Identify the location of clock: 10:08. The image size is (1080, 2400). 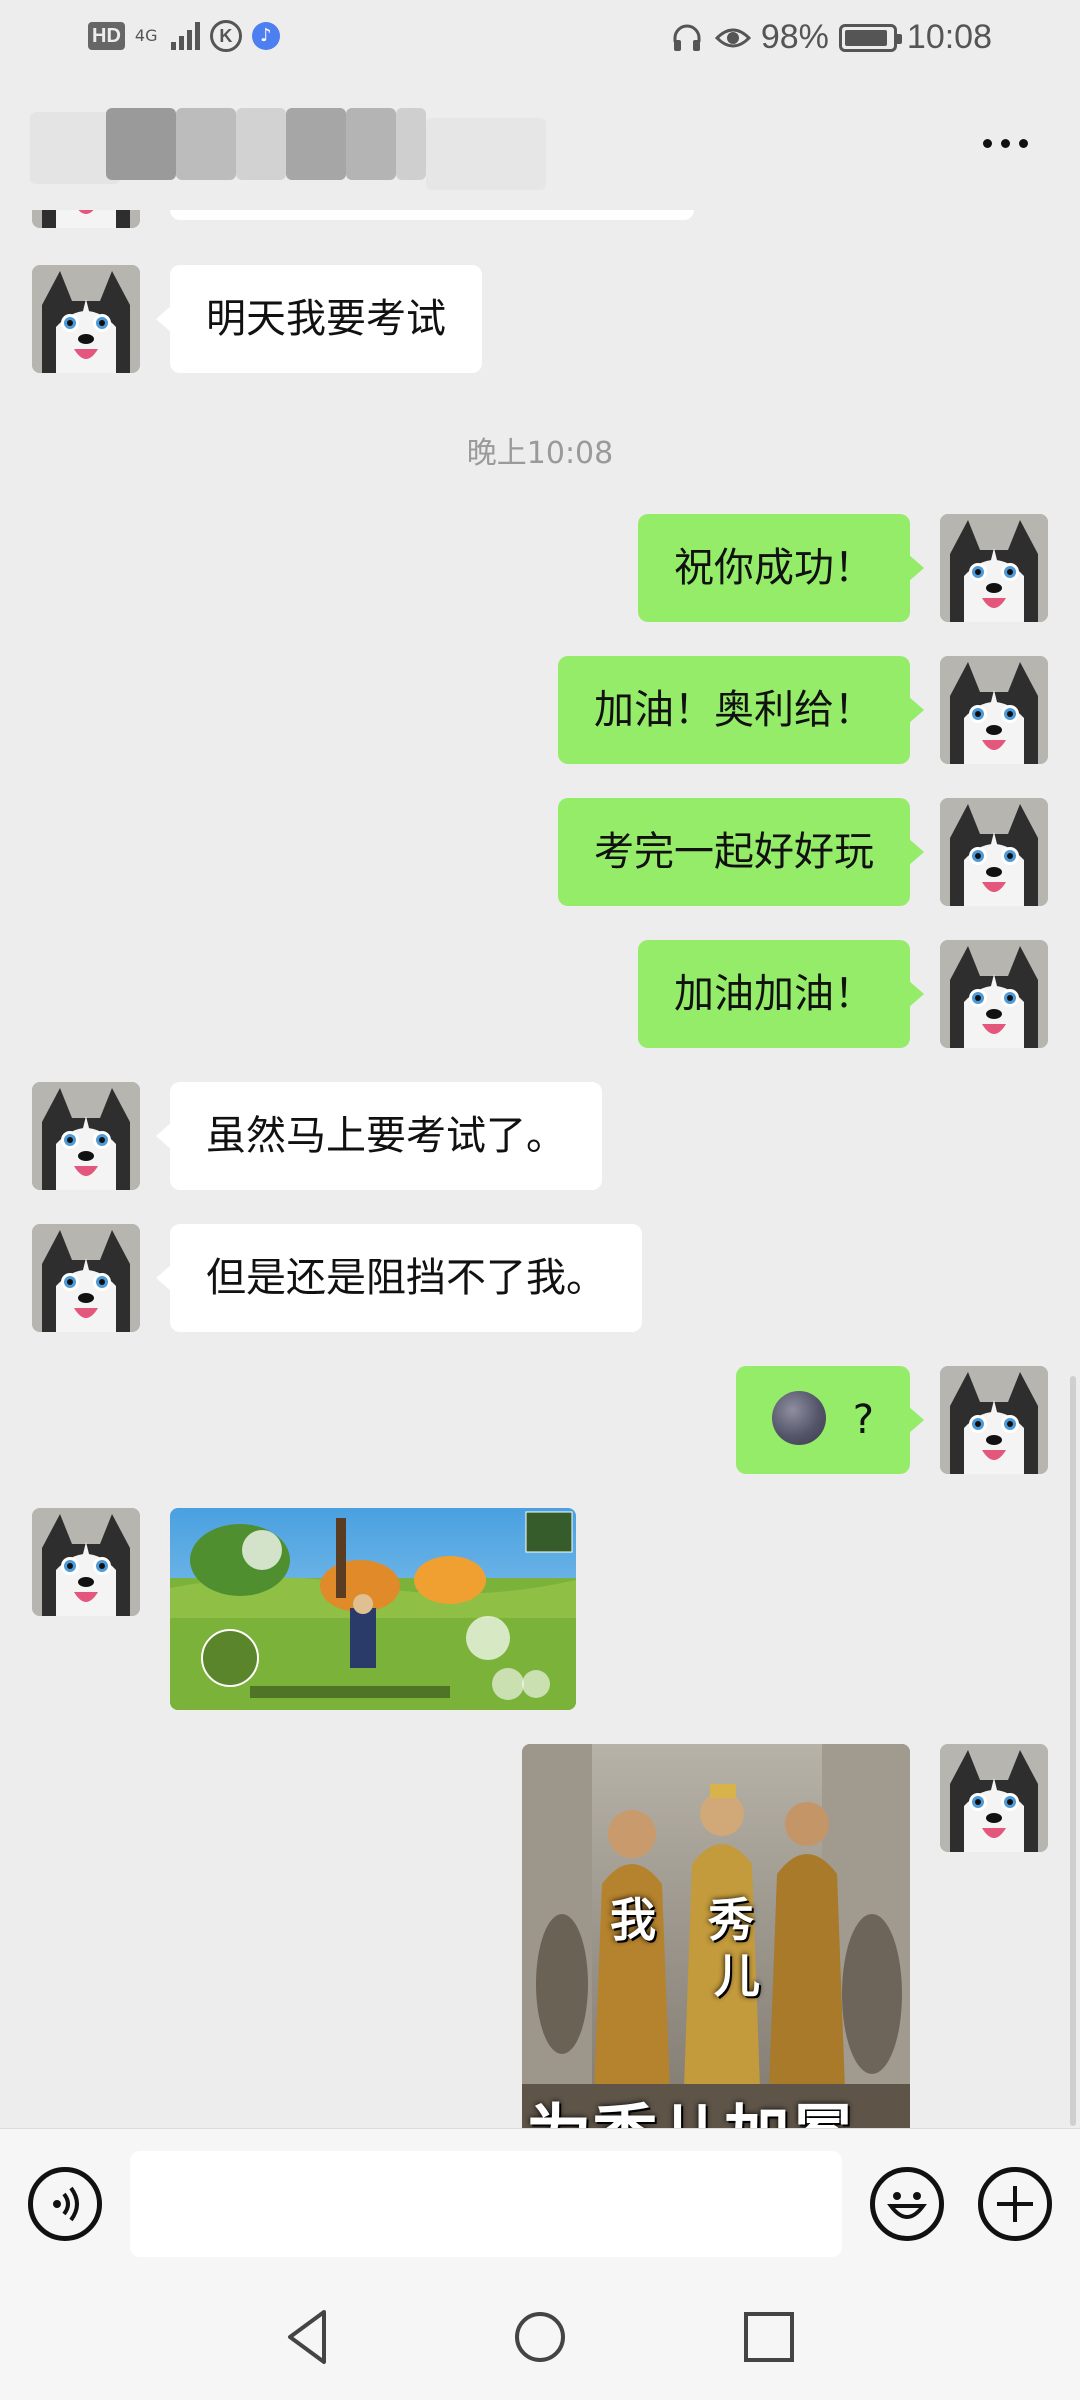
(949, 37).